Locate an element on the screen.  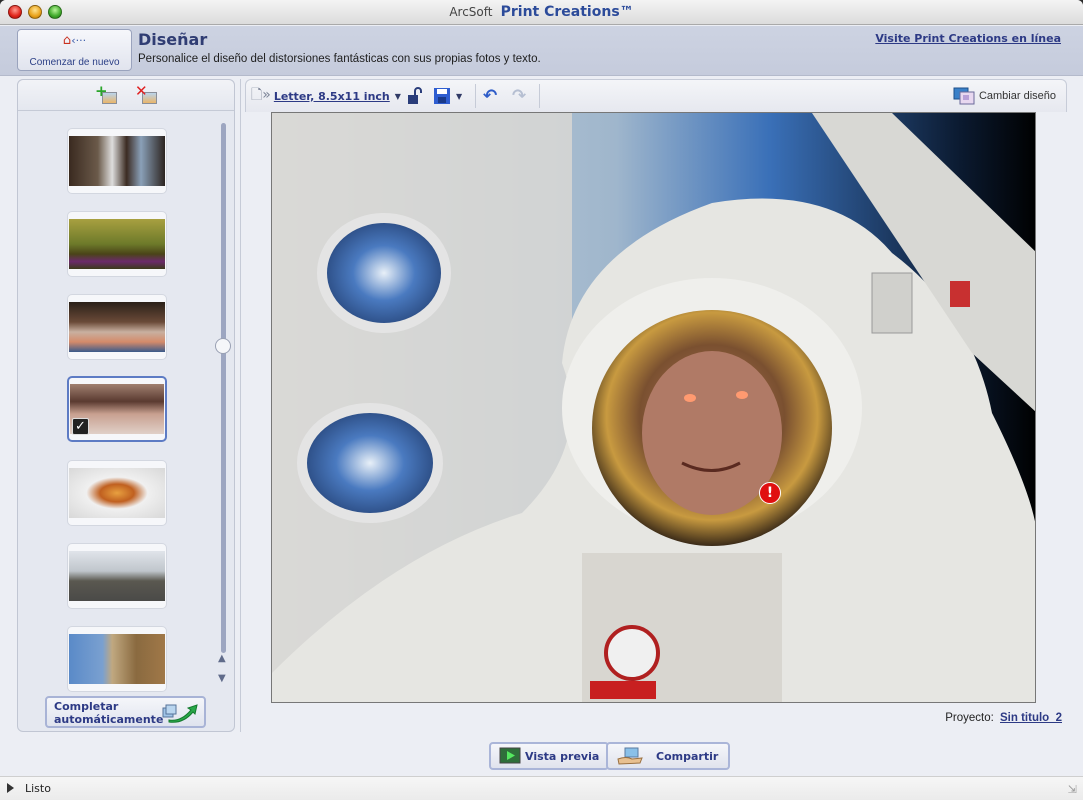
unlock-icon is located at coordinates (415, 95).